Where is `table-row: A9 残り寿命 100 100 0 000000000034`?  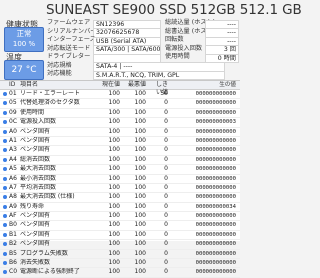 table-row: A9 残り寿命 100 100 0 000000000034 is located at coordinates (120, 207).